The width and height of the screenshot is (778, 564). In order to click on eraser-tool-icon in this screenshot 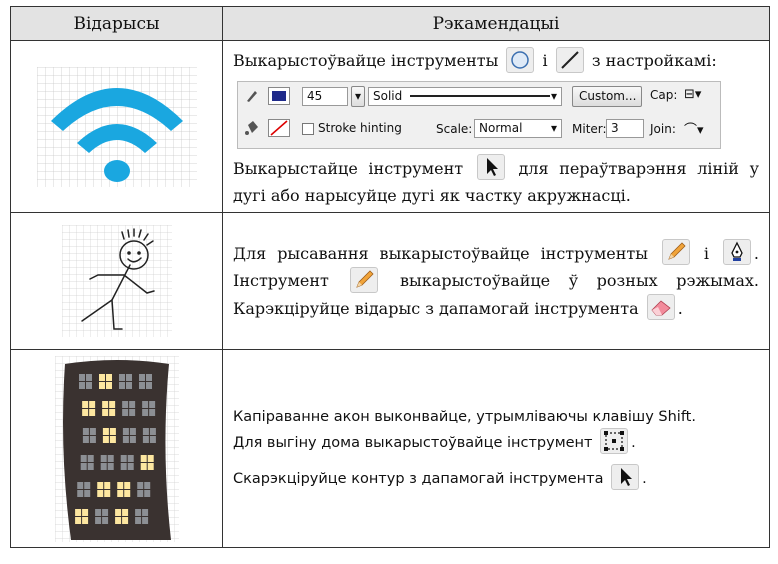, I will do `click(660, 307)`.